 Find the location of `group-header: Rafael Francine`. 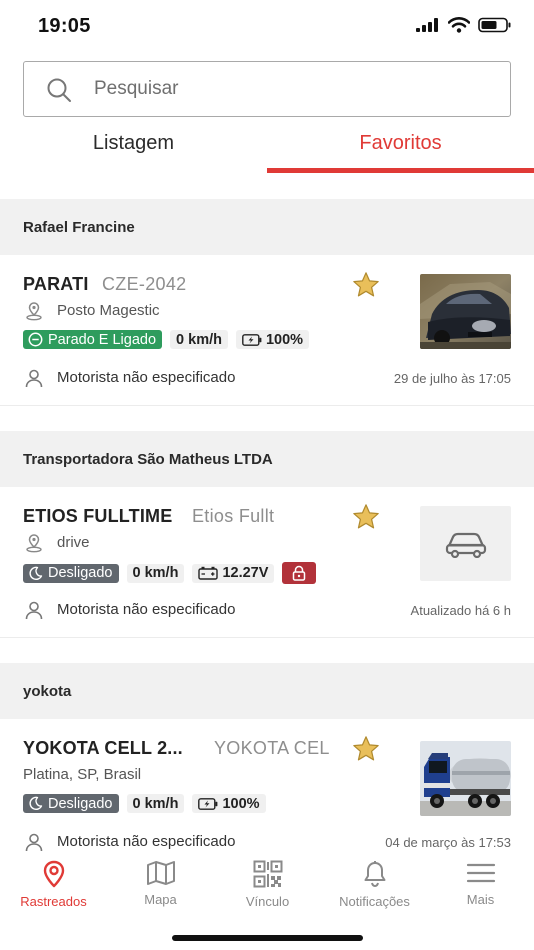

group-header: Rafael Francine is located at coordinates (267, 227).